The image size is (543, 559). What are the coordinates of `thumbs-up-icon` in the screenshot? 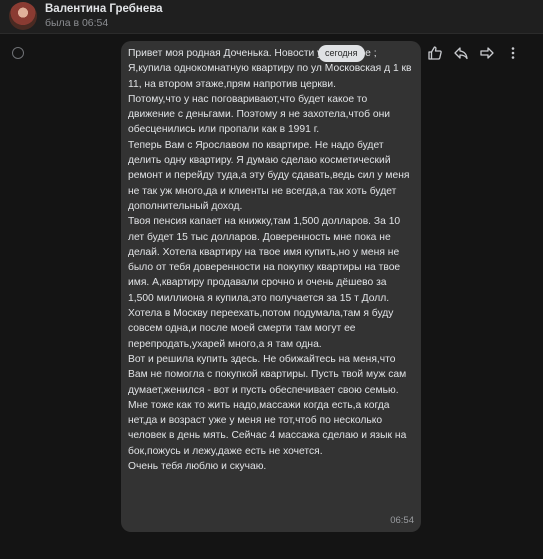 It's located at (435, 53).